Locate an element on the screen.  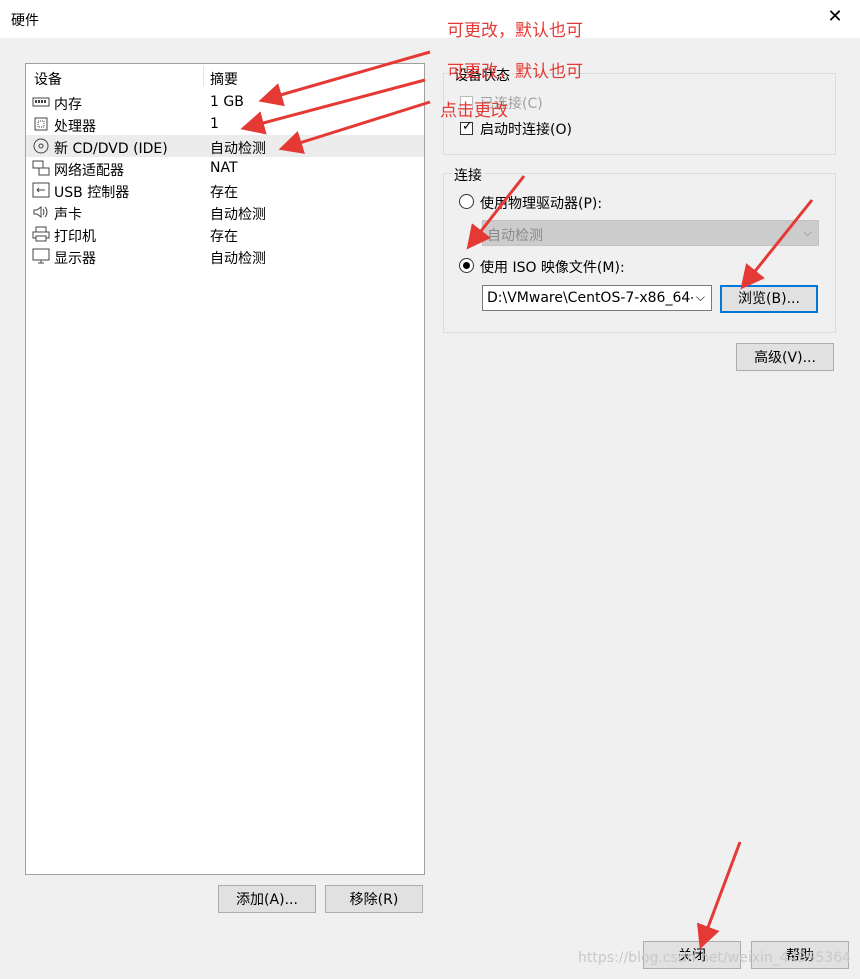
device-name: 处理器 is located at coordinates (75, 127).